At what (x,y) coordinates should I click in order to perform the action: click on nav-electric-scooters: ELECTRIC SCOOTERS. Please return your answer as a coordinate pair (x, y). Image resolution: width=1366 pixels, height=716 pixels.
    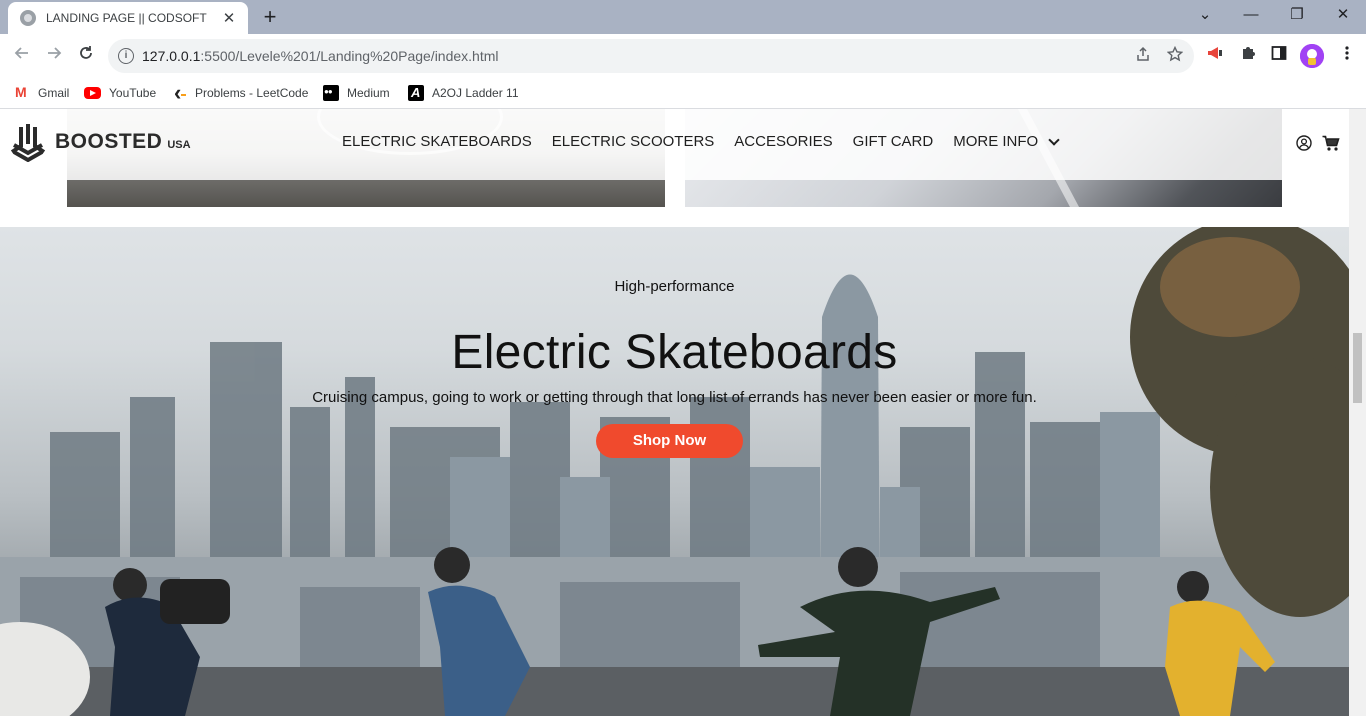
    Looking at the image, I should click on (633, 141).